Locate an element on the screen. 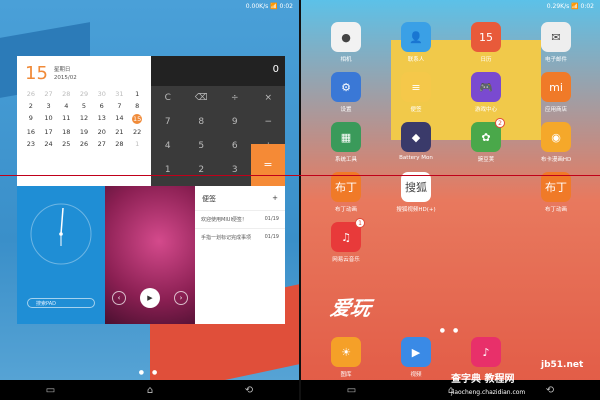 This screenshot has height=400, width=600. app-icon-button: ◉ 布卡漫画HD is located at coordinates (556, 142).